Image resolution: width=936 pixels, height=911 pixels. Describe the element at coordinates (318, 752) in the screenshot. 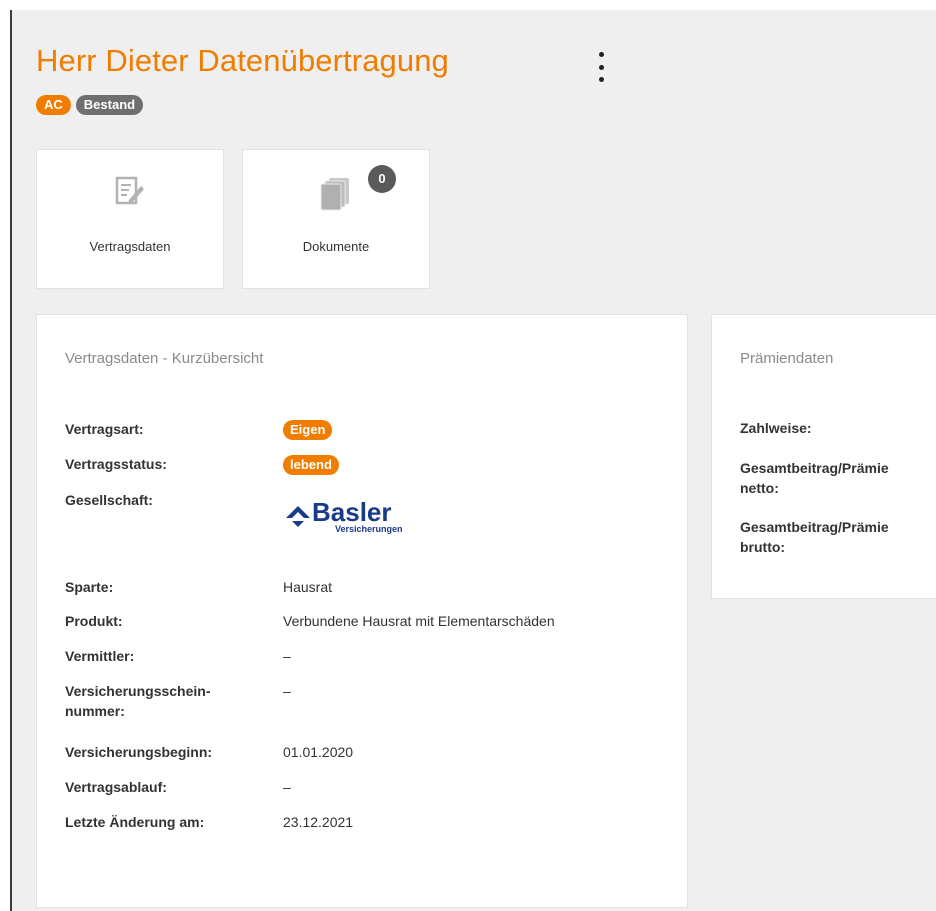

I see `value: 01.01.2020` at that location.